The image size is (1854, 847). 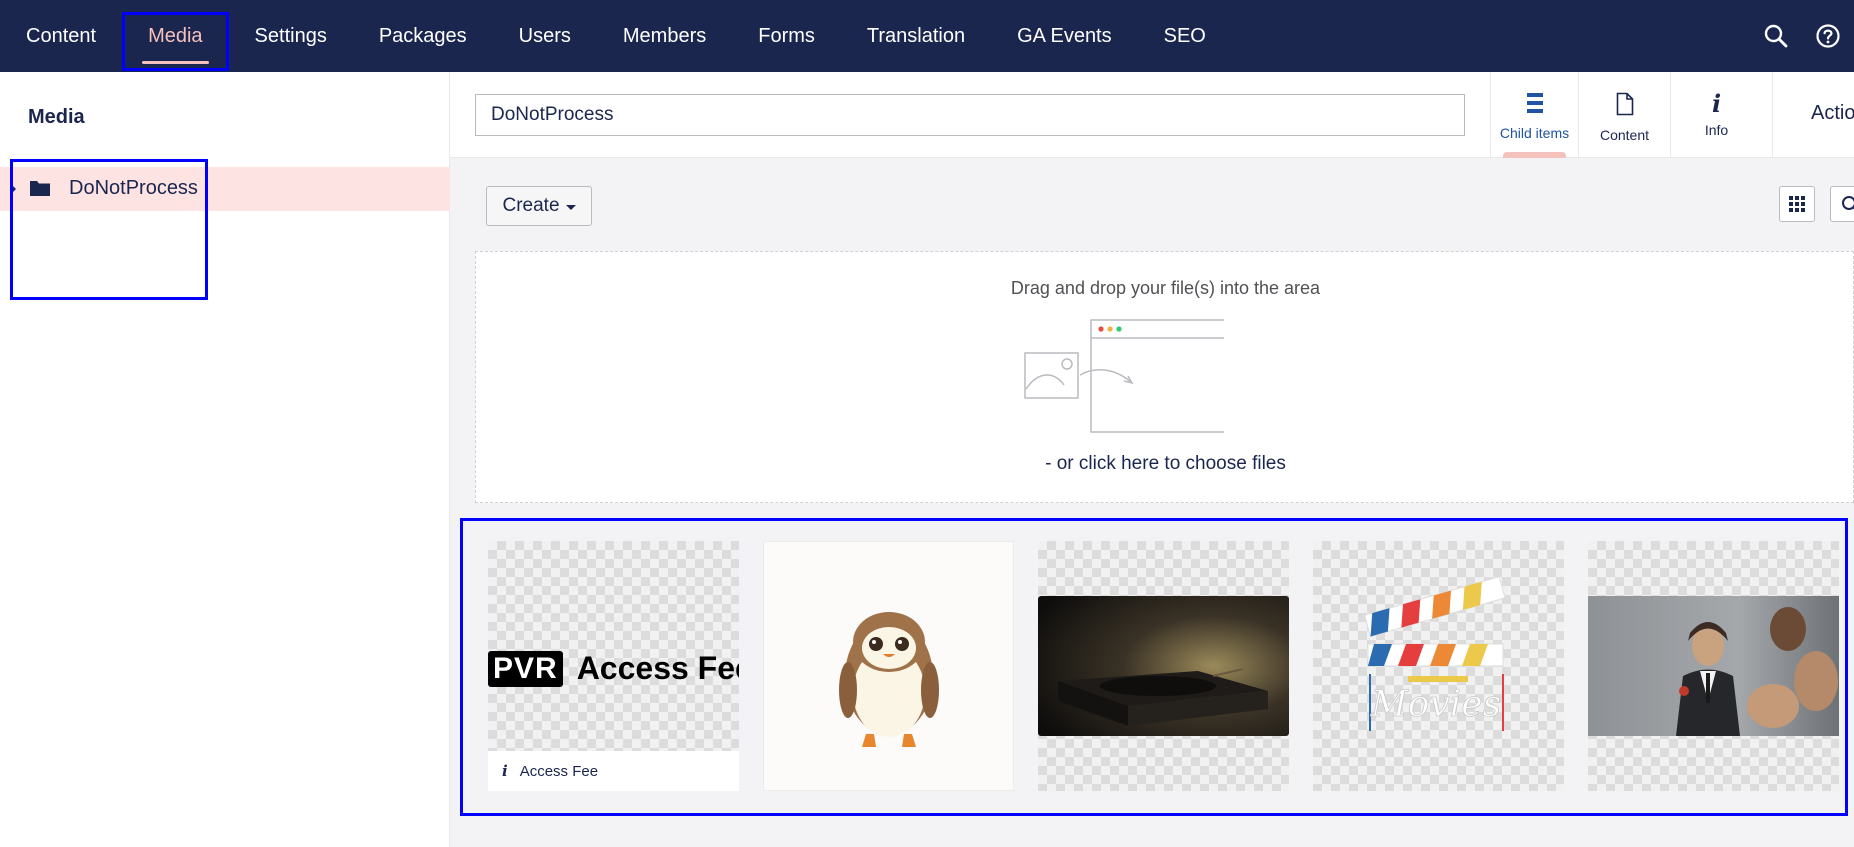 I want to click on pvr-access-fee-logo: PVR Access Fee, so click(x=613, y=668).